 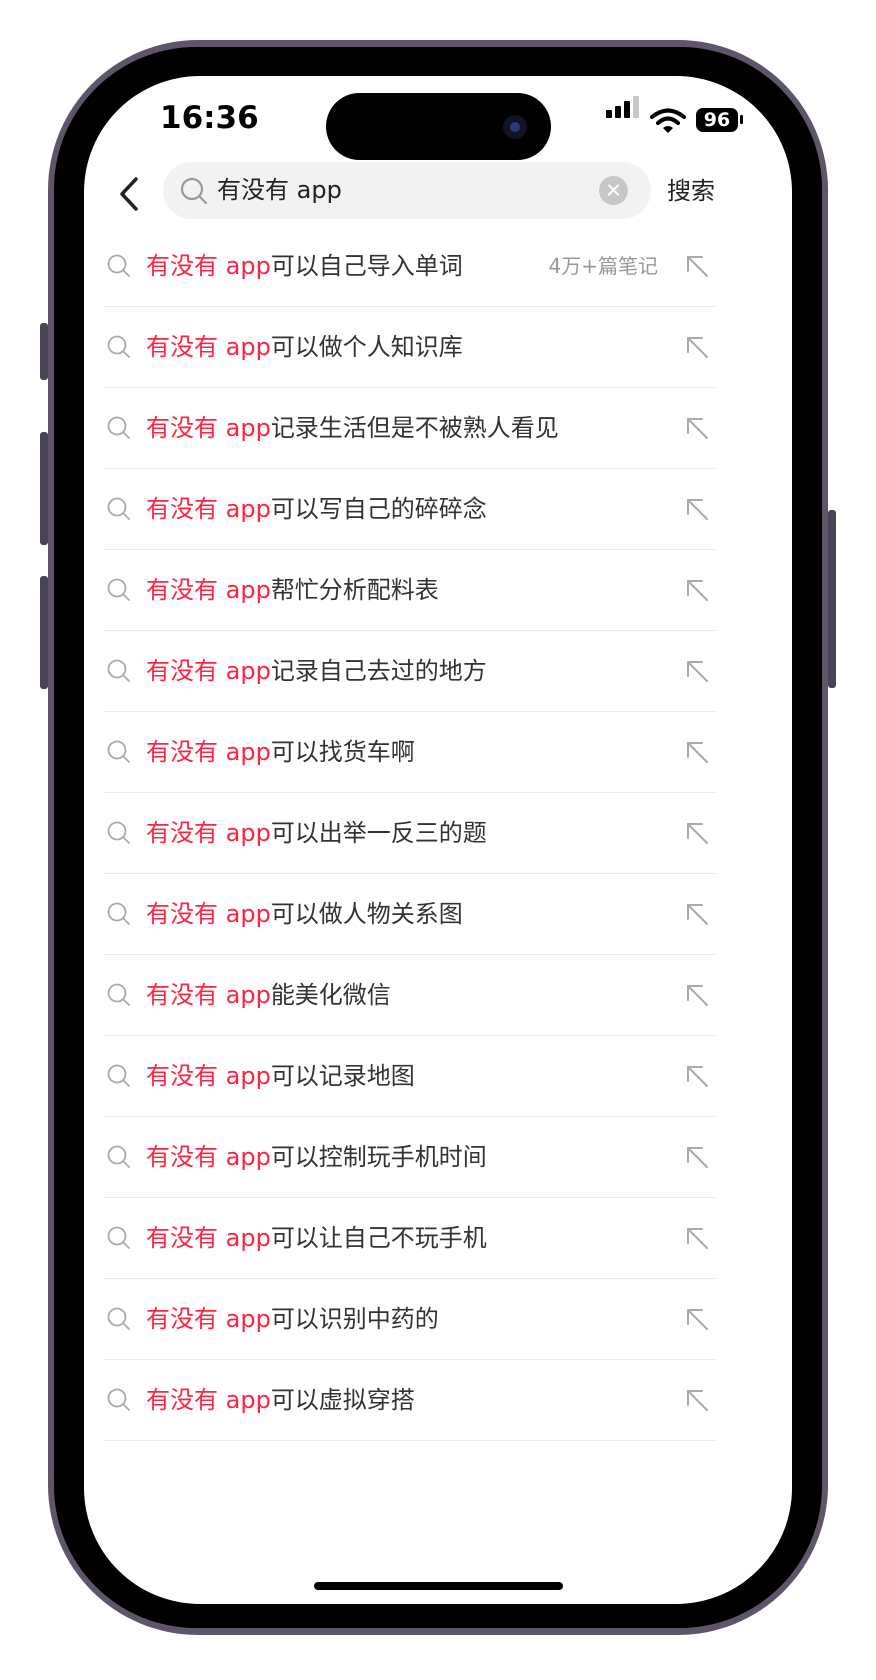 What do you see at coordinates (378, 509) in the screenshot?
I see `suggestion-rest: 可以写自己的碎碎念` at bounding box center [378, 509].